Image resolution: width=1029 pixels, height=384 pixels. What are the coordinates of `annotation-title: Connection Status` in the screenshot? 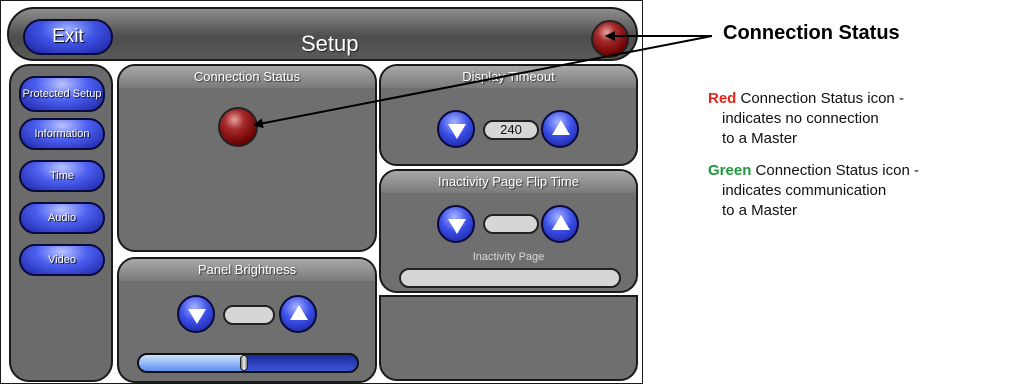 It's located at (811, 33).